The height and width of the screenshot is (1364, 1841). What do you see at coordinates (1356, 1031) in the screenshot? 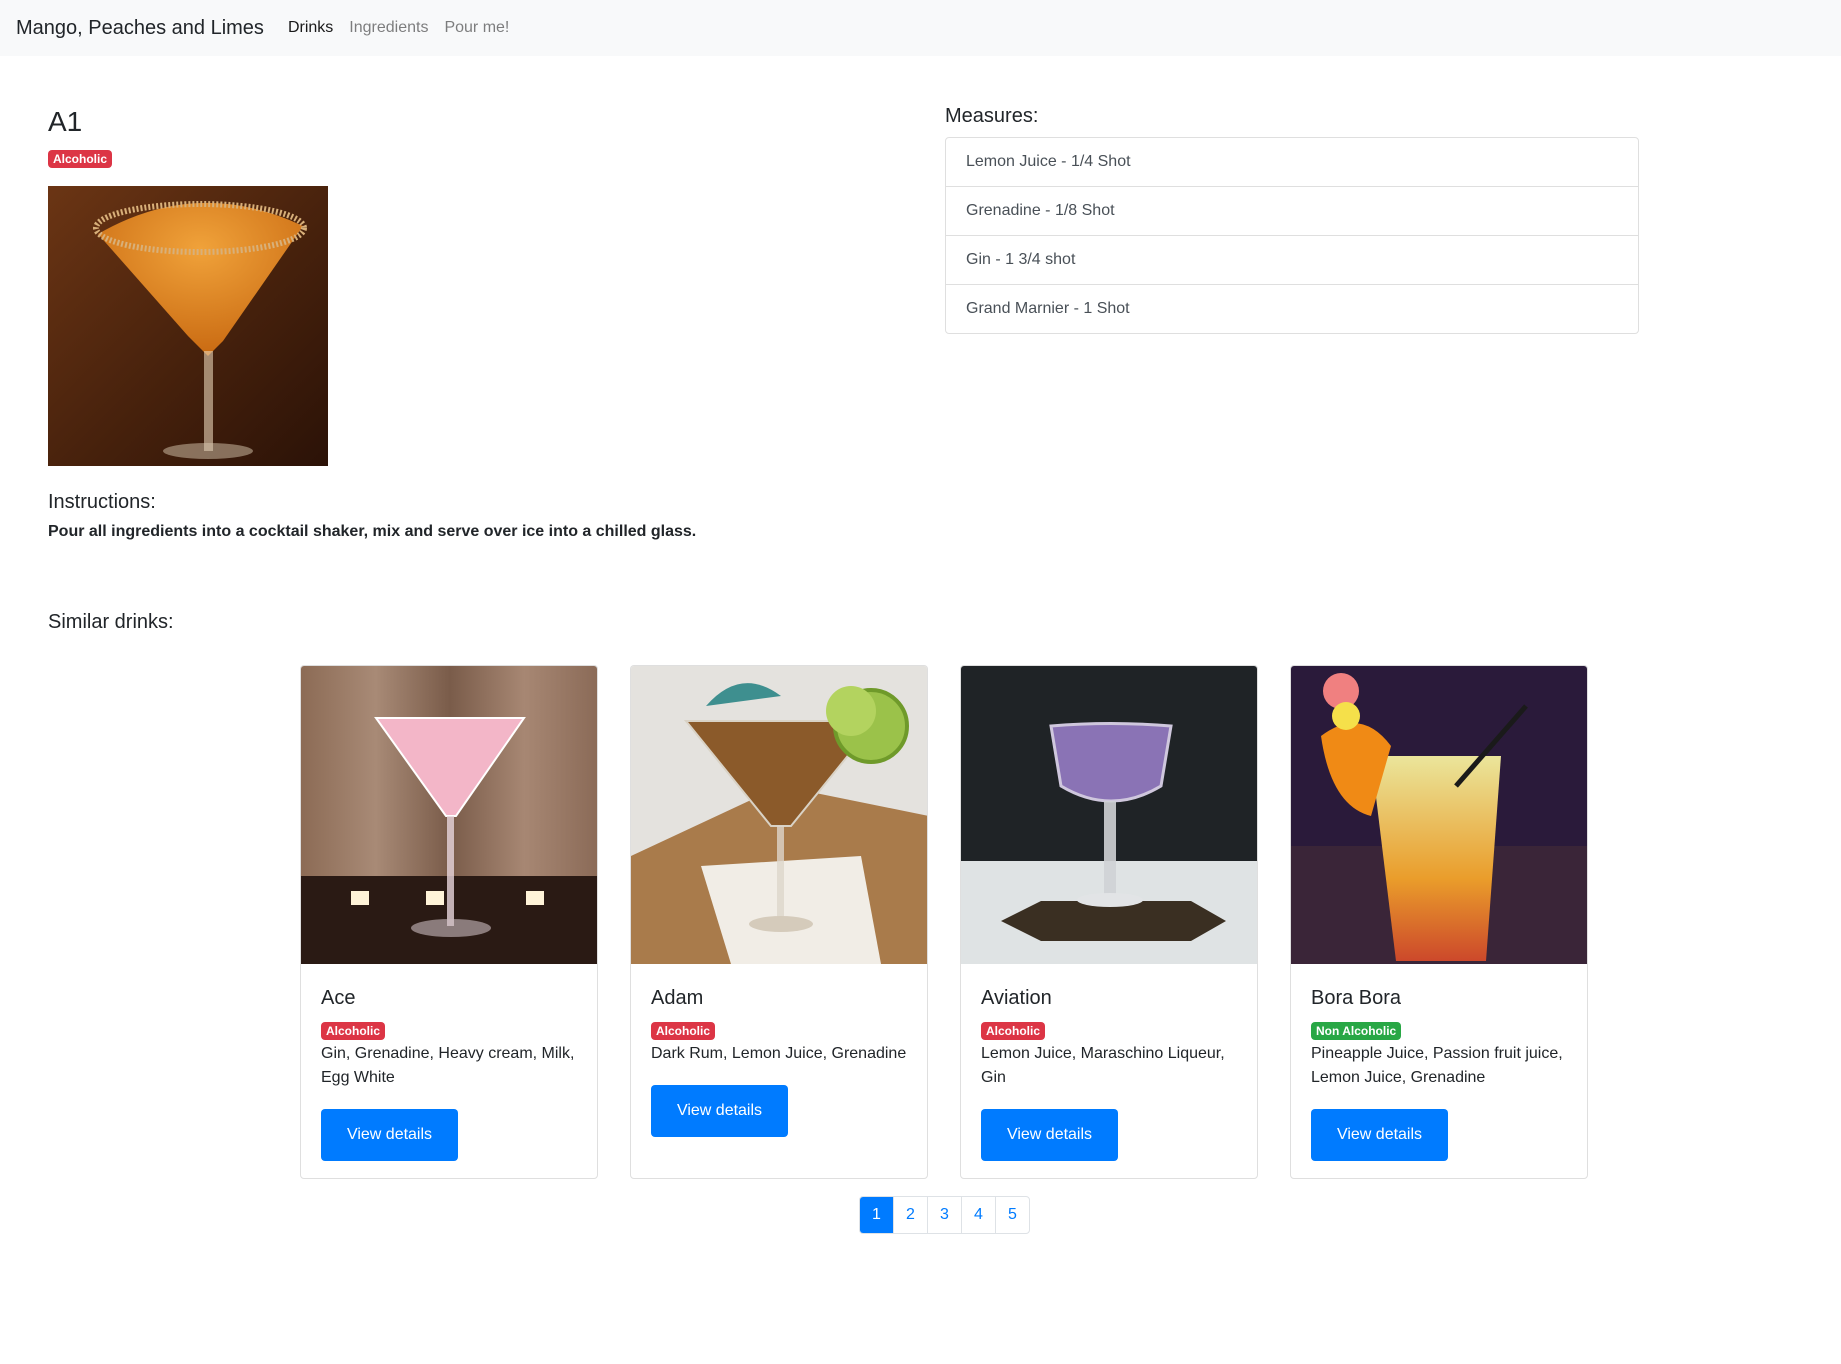
I see `card-badge: Non Alcoholic` at bounding box center [1356, 1031].